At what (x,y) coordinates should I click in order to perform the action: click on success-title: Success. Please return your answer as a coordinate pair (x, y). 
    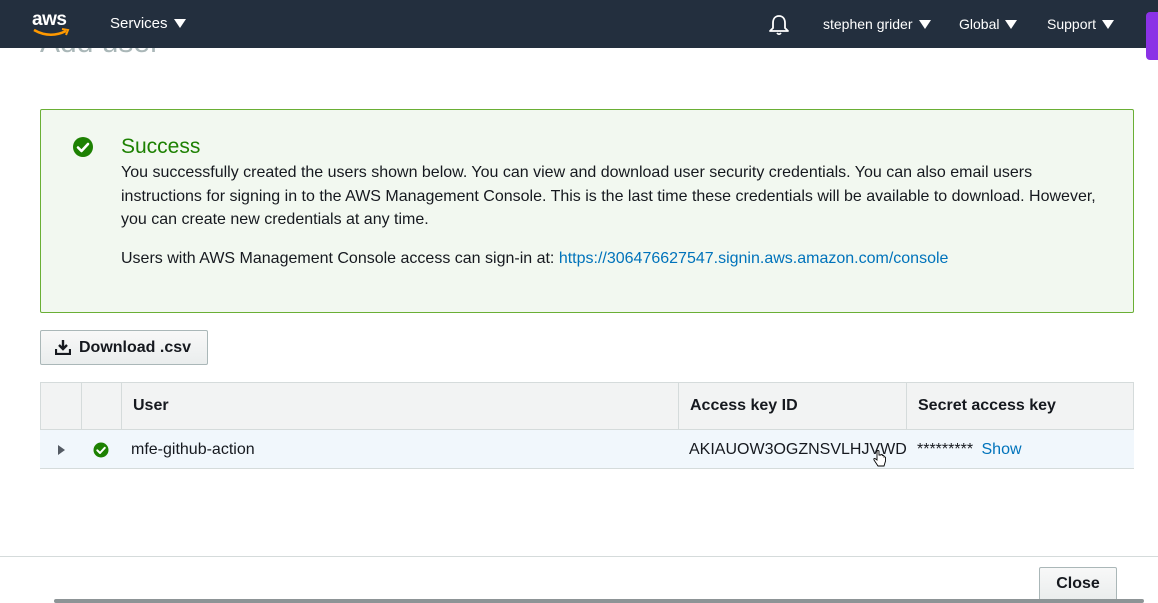
    Looking at the image, I should click on (161, 146).